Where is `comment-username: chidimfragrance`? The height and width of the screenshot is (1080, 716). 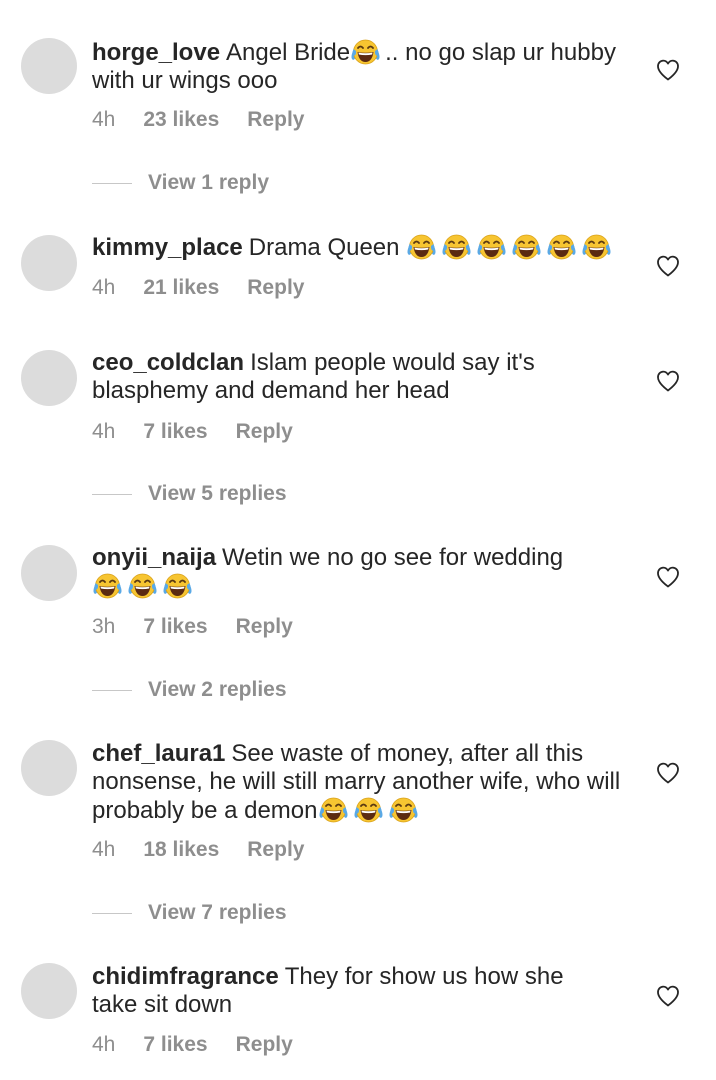 comment-username: chidimfragrance is located at coordinates (185, 976).